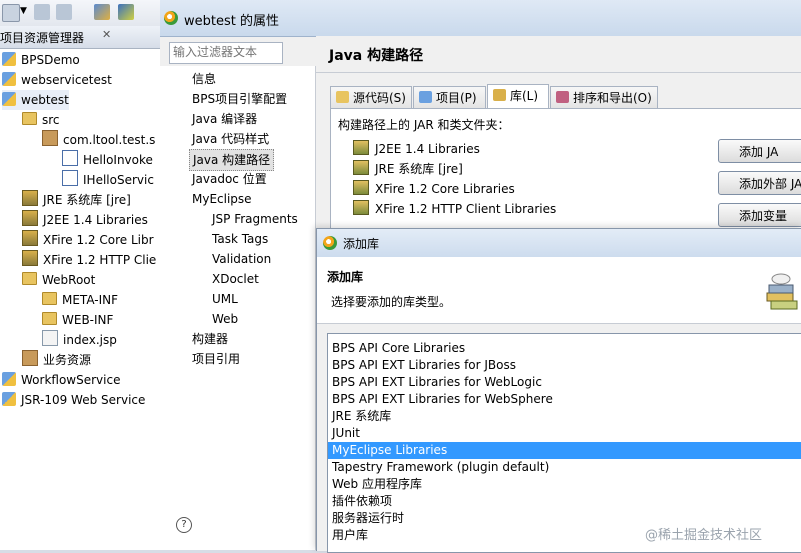 This screenshot has width=801, height=553. I want to click on tree-item: JRE 系统库 [jre], so click(76, 200).